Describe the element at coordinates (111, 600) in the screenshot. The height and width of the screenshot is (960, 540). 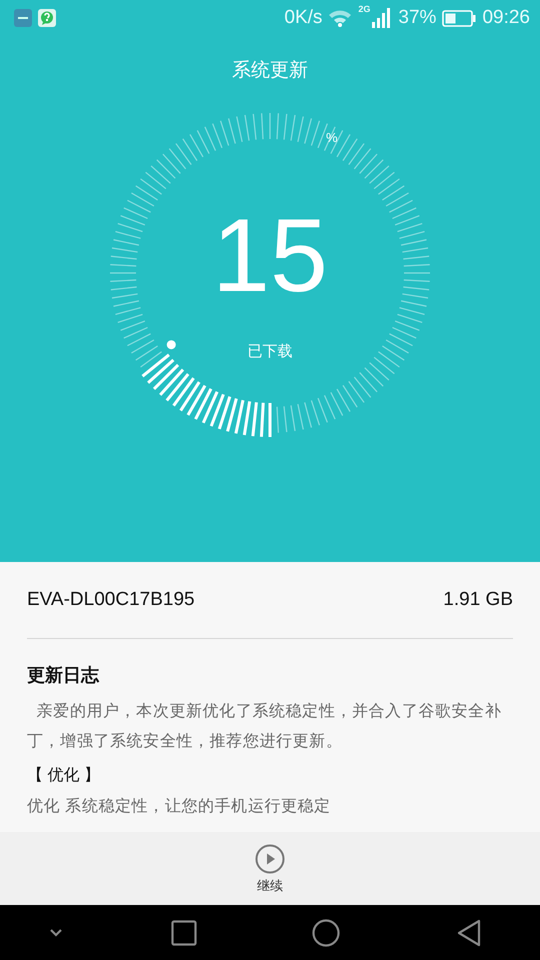
I see `version-number: EVA-DL00C17B195` at that location.